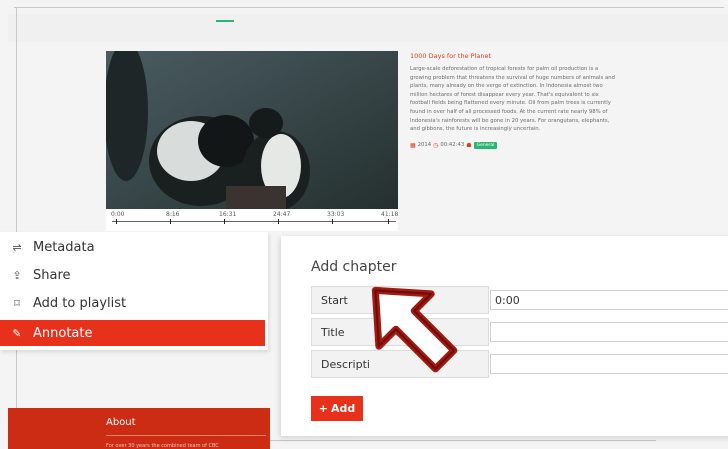 The height and width of the screenshot is (449, 728). What do you see at coordinates (436, 145) in the screenshot?
I see `clock-icon: ◷` at bounding box center [436, 145].